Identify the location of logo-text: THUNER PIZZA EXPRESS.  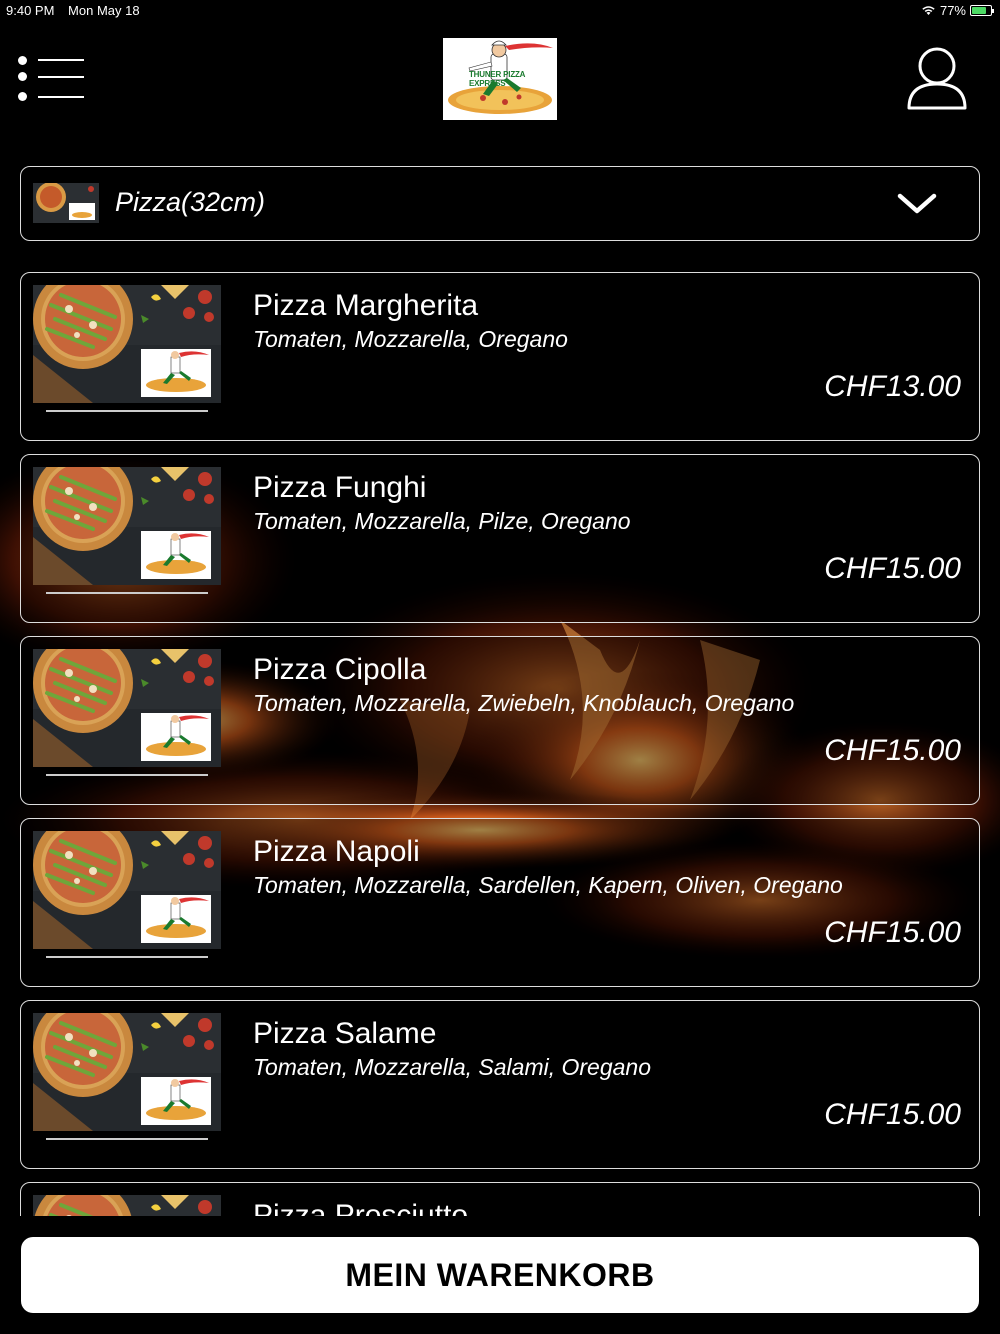
(497, 79).